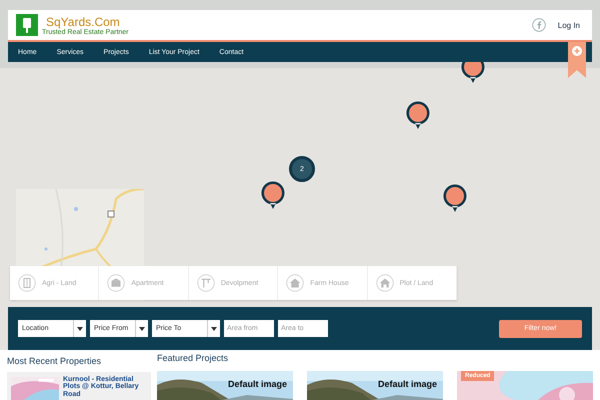  I want to click on section-title: Most Recent Properties, so click(54, 361).